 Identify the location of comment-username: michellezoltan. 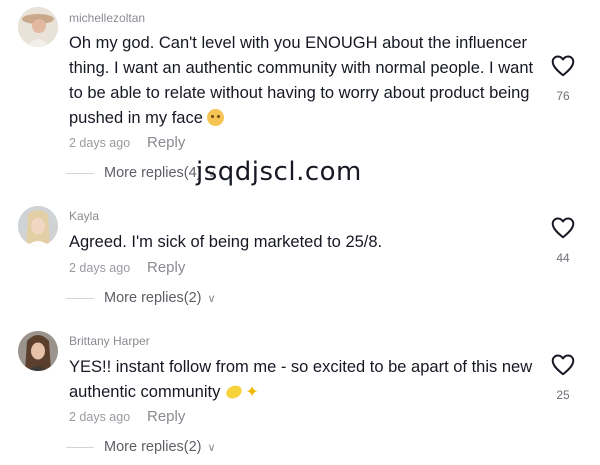
(107, 18).